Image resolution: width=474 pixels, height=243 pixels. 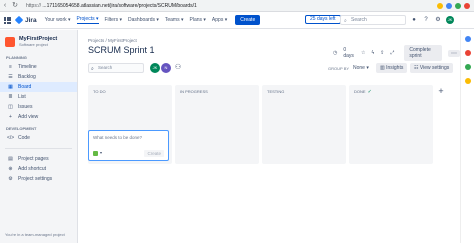 I want to click on board-search-placeholder: Search, so click(x=105, y=67).